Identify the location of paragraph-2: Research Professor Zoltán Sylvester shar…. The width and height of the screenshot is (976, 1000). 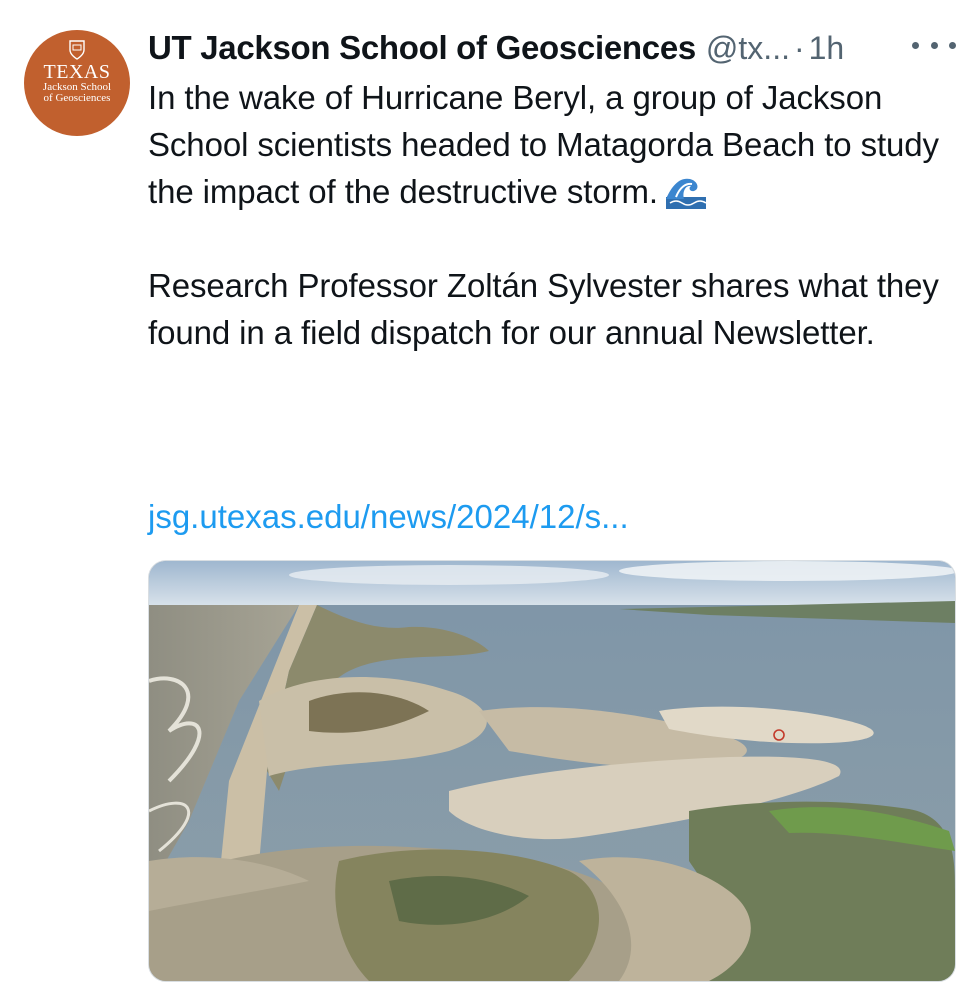
(543, 309).